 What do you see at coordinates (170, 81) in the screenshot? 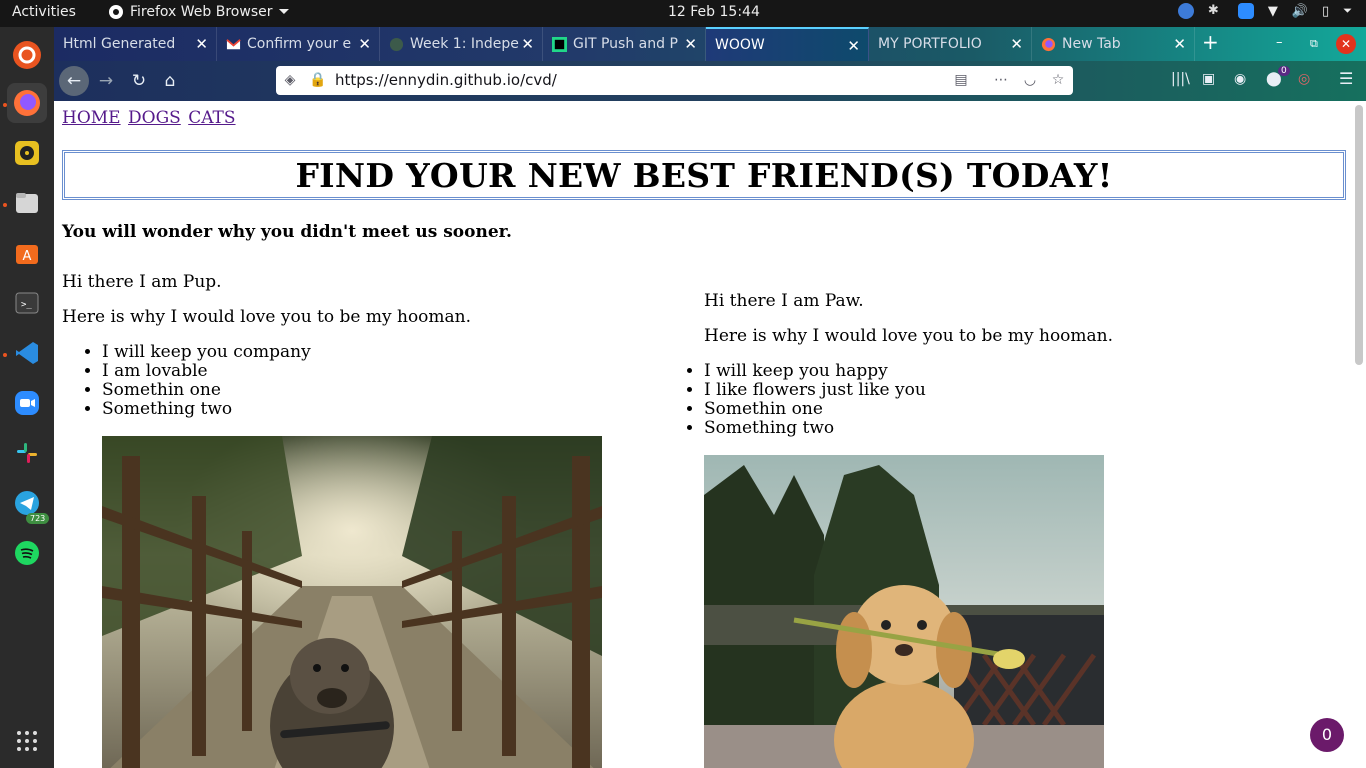
I see `home-button: ⌂` at bounding box center [170, 81].